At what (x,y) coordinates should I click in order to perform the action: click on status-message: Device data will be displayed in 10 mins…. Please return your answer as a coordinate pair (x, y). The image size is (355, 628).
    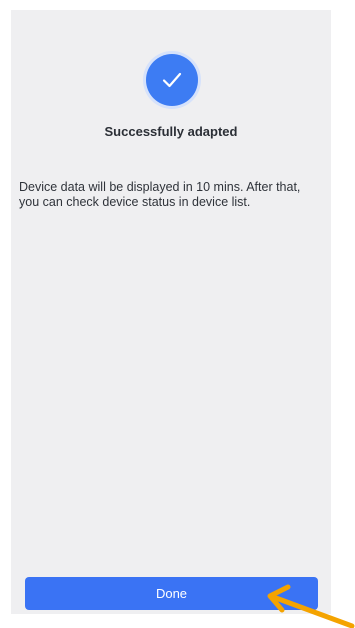
    Looking at the image, I should click on (160, 194).